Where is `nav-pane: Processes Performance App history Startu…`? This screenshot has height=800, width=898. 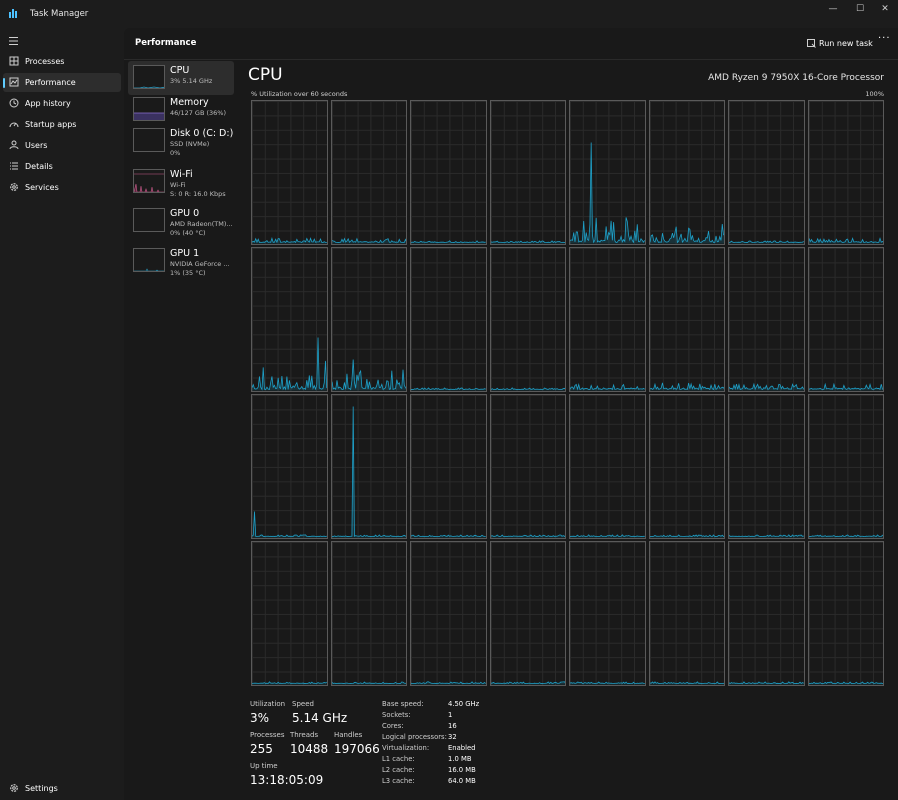
nav-pane: Processes Performance App history Startu… is located at coordinates (62, 414).